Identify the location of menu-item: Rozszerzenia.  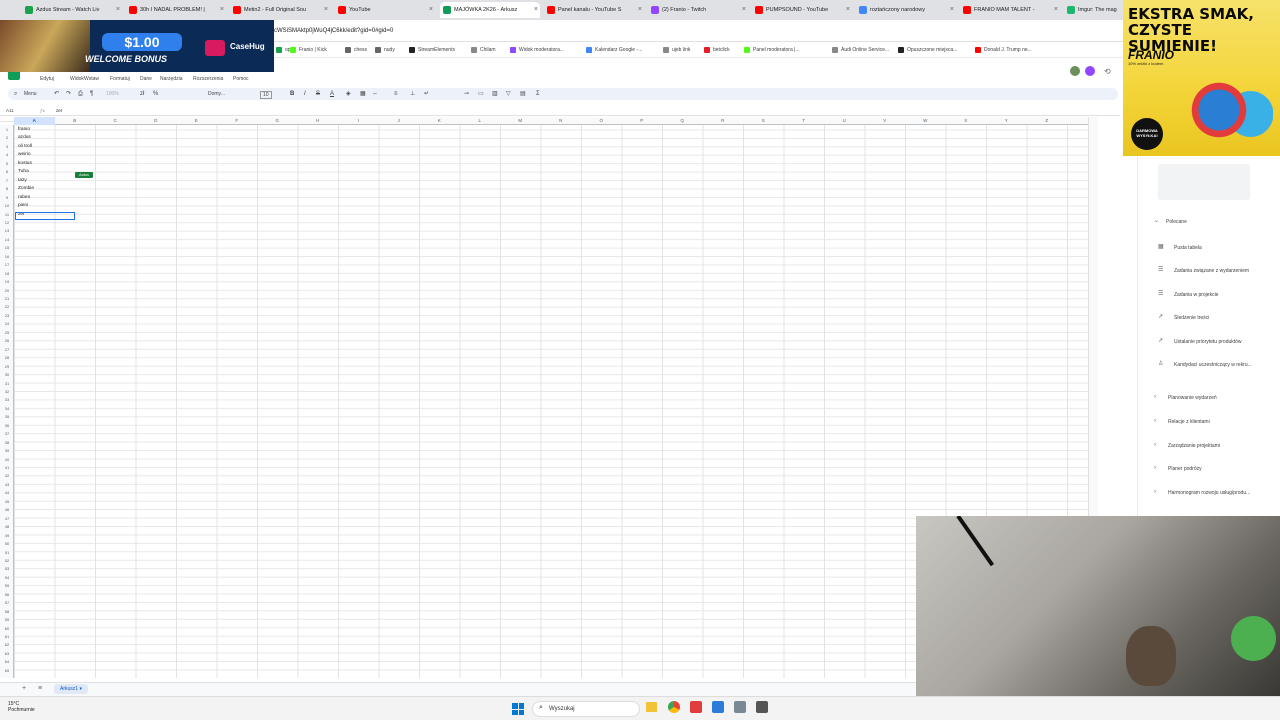
(208, 79).